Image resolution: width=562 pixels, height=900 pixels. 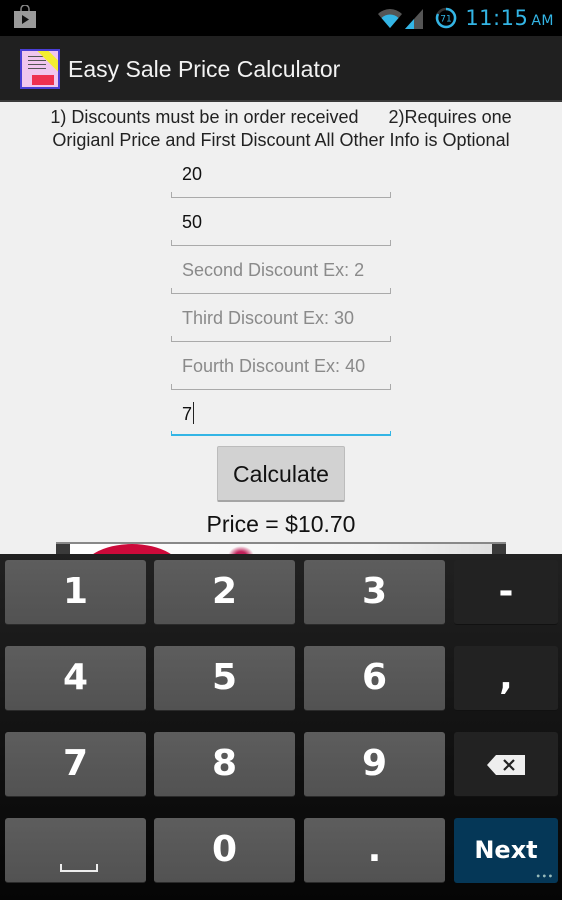 What do you see at coordinates (281, 177) in the screenshot?
I see `original-price-field: 20` at bounding box center [281, 177].